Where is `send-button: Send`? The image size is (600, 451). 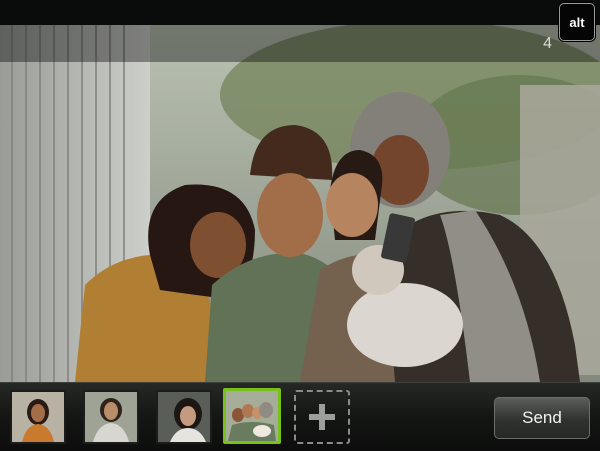
send-button: Send is located at coordinates (542, 418).